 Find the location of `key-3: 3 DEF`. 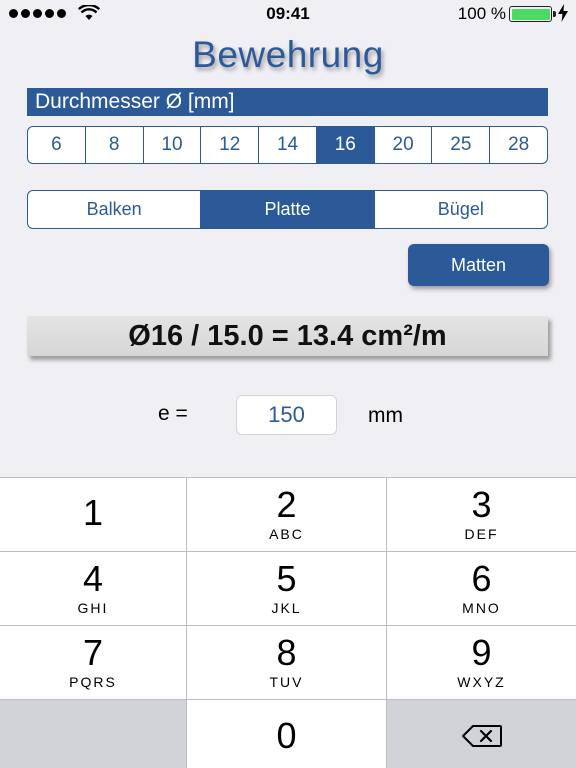

key-3: 3 DEF is located at coordinates (481, 514).